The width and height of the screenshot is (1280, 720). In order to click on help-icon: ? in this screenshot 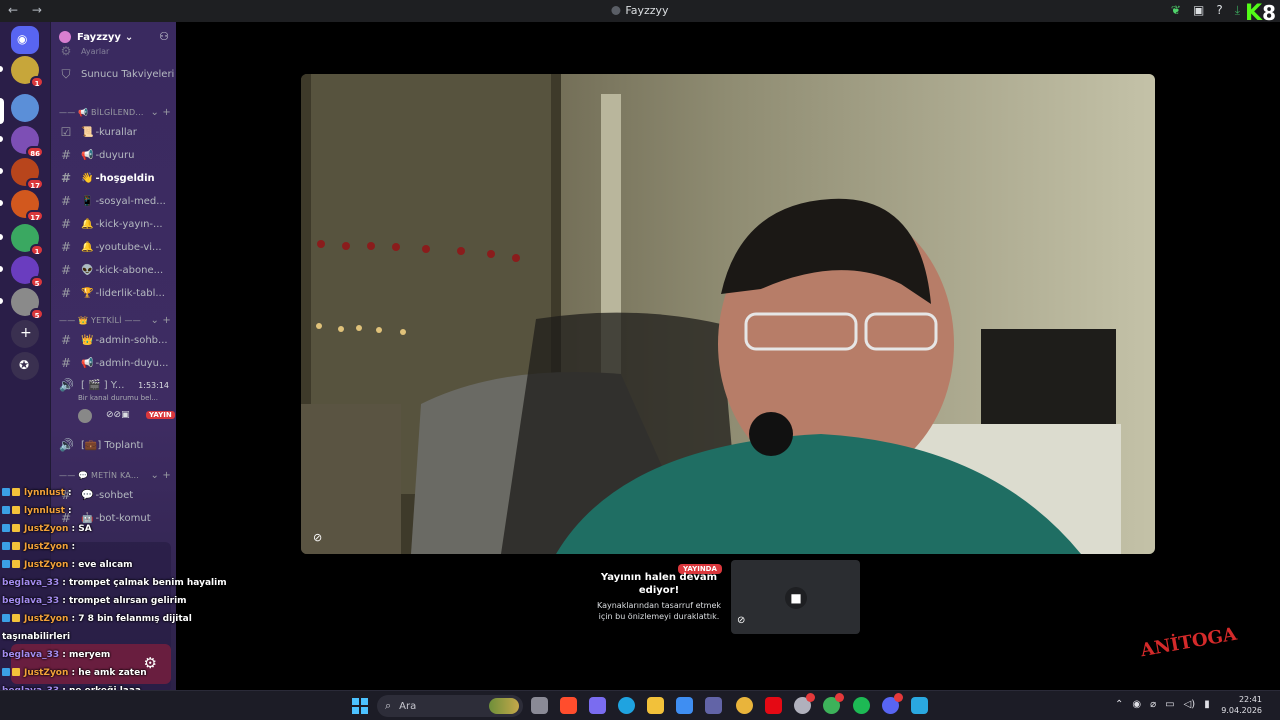, I will do `click(1219, 10)`.